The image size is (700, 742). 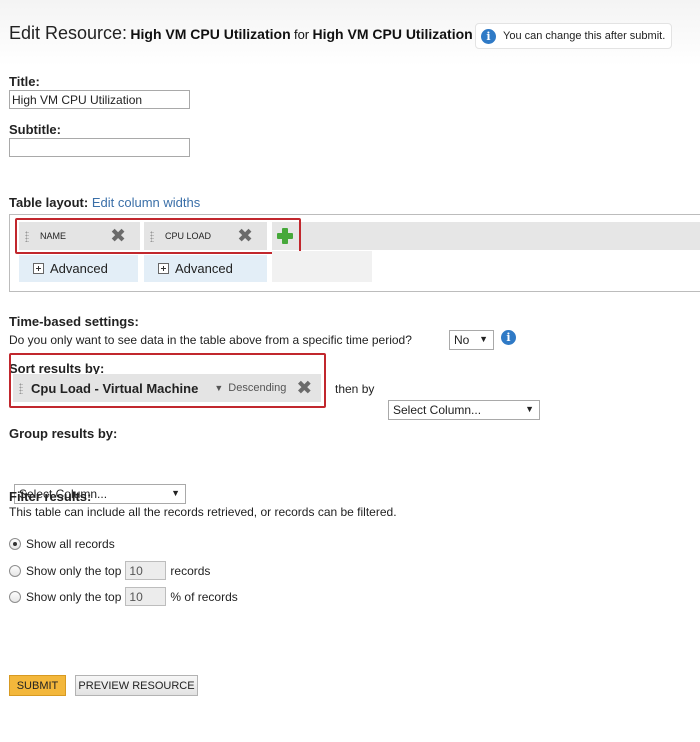 What do you see at coordinates (471, 340) in the screenshot?
I see `time-period-select: No ▼` at bounding box center [471, 340].